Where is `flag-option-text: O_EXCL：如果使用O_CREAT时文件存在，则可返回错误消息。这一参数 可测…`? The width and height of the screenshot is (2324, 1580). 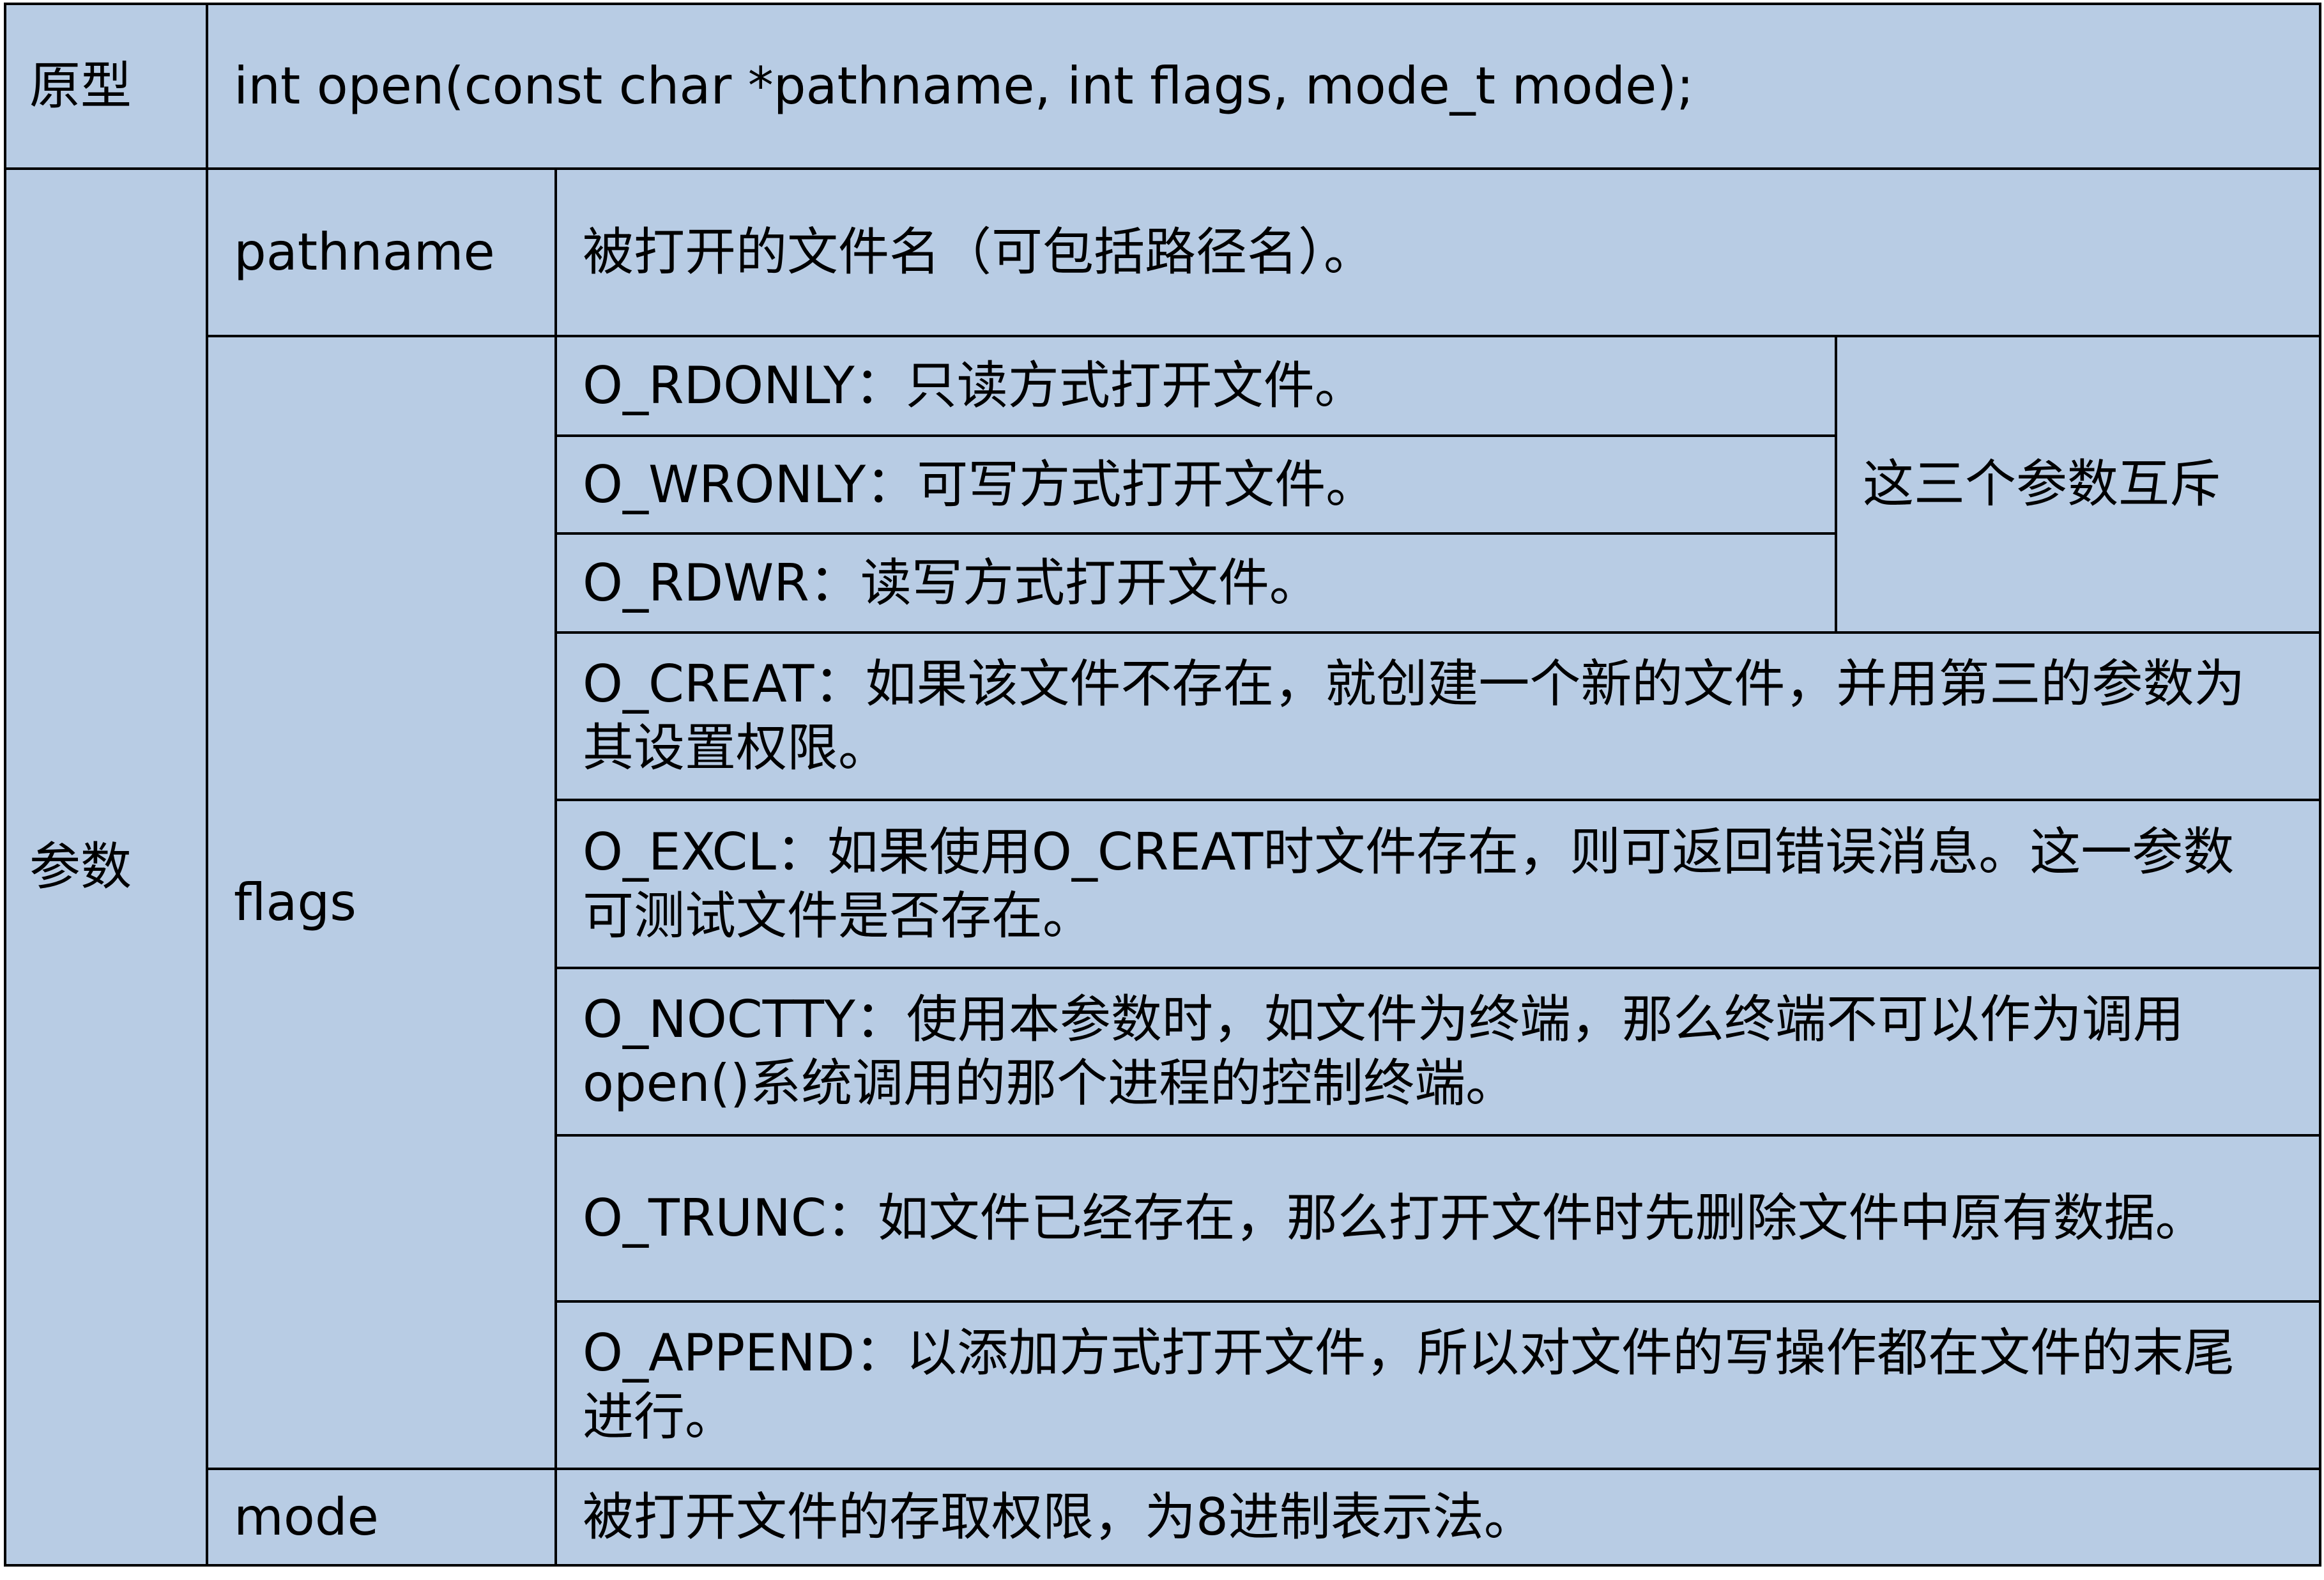
flag-option-text: O_EXCL：如果使用O_CREAT时文件存在，则可返回错误消息。这一参数 可测… is located at coordinates (1408, 884).